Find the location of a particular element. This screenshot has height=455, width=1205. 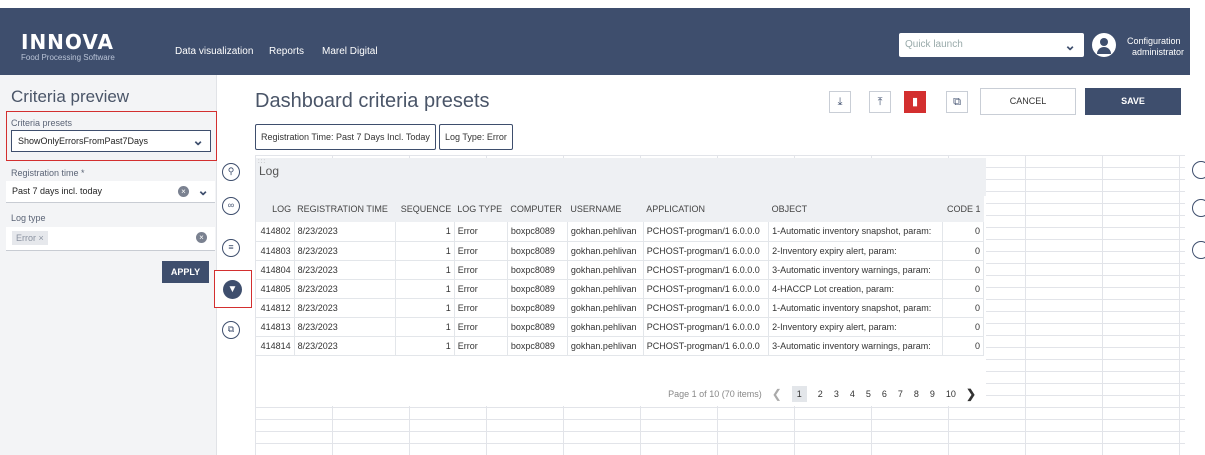

criteria-presets-label: Criteria presets is located at coordinates (42, 123).